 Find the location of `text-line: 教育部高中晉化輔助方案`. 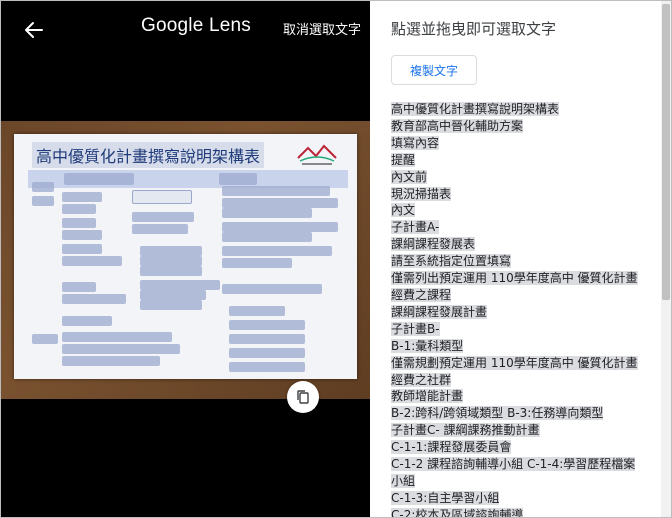

text-line: 教育部高中晉化輔助方案 is located at coordinates (516, 126).